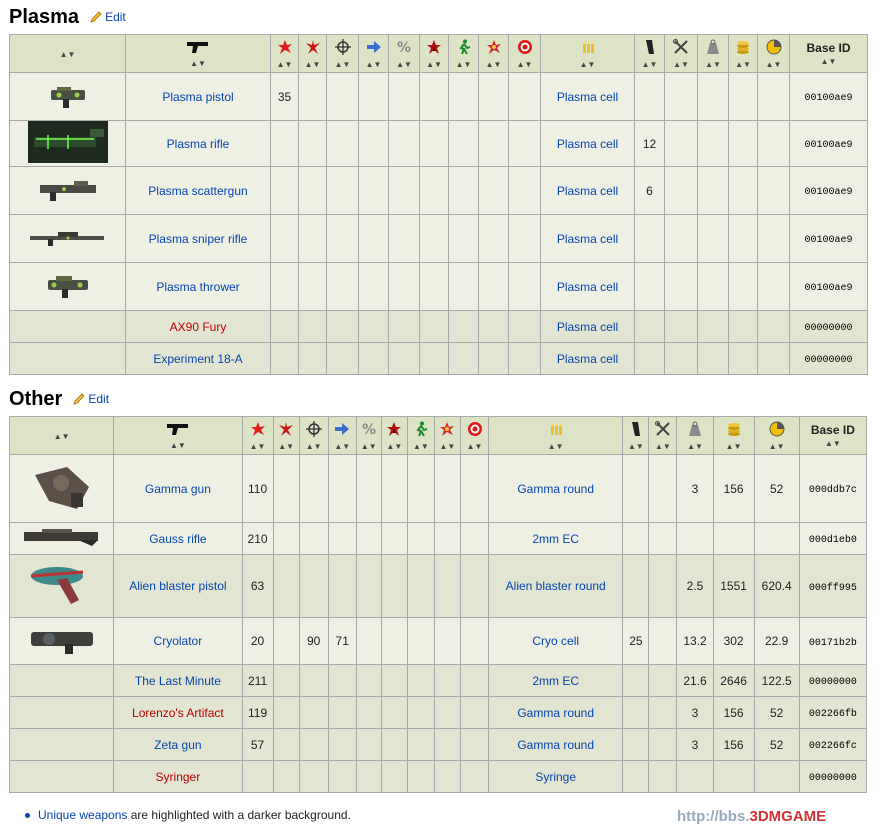 This screenshot has width=884, height=835. I want to click on weapon-name-link: Gamma gun, so click(178, 489).